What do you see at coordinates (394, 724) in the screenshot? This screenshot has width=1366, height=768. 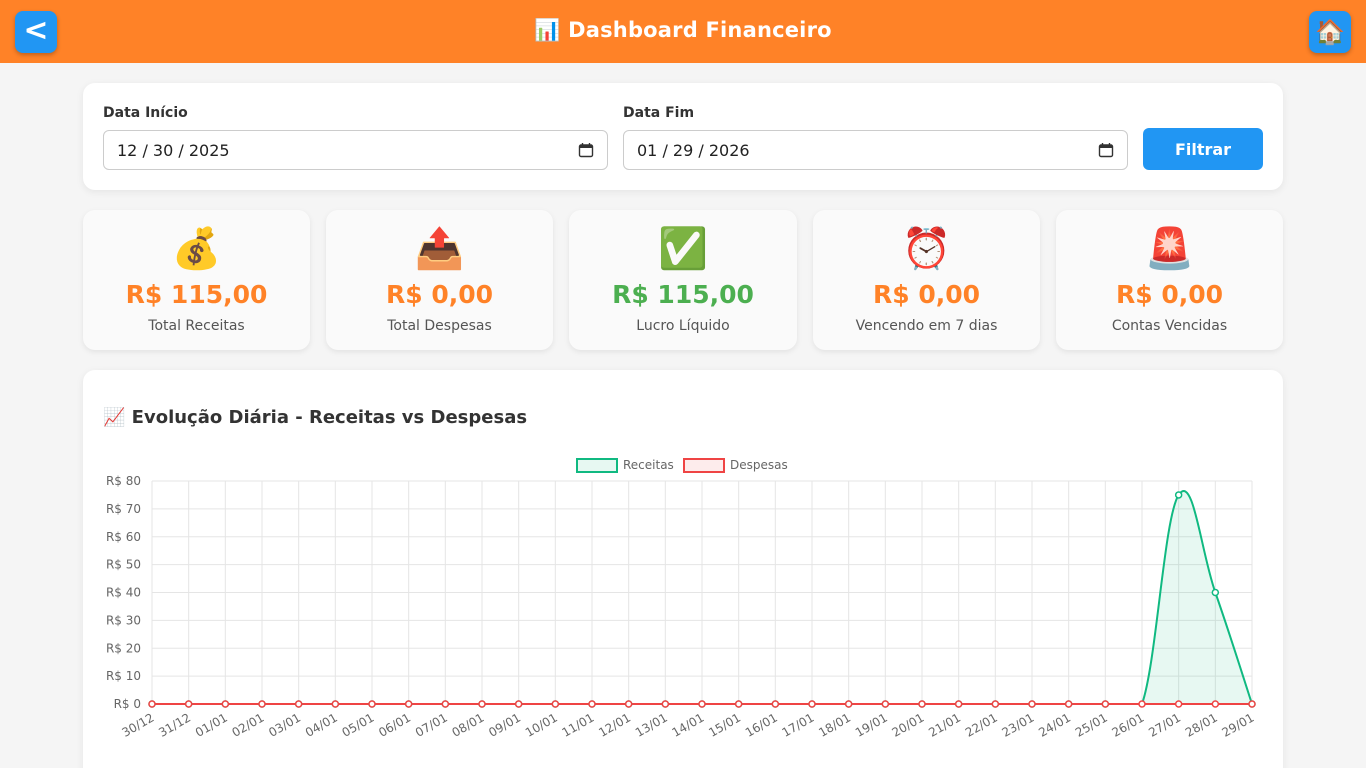 I see `x-tick-label: 06/01` at bounding box center [394, 724].